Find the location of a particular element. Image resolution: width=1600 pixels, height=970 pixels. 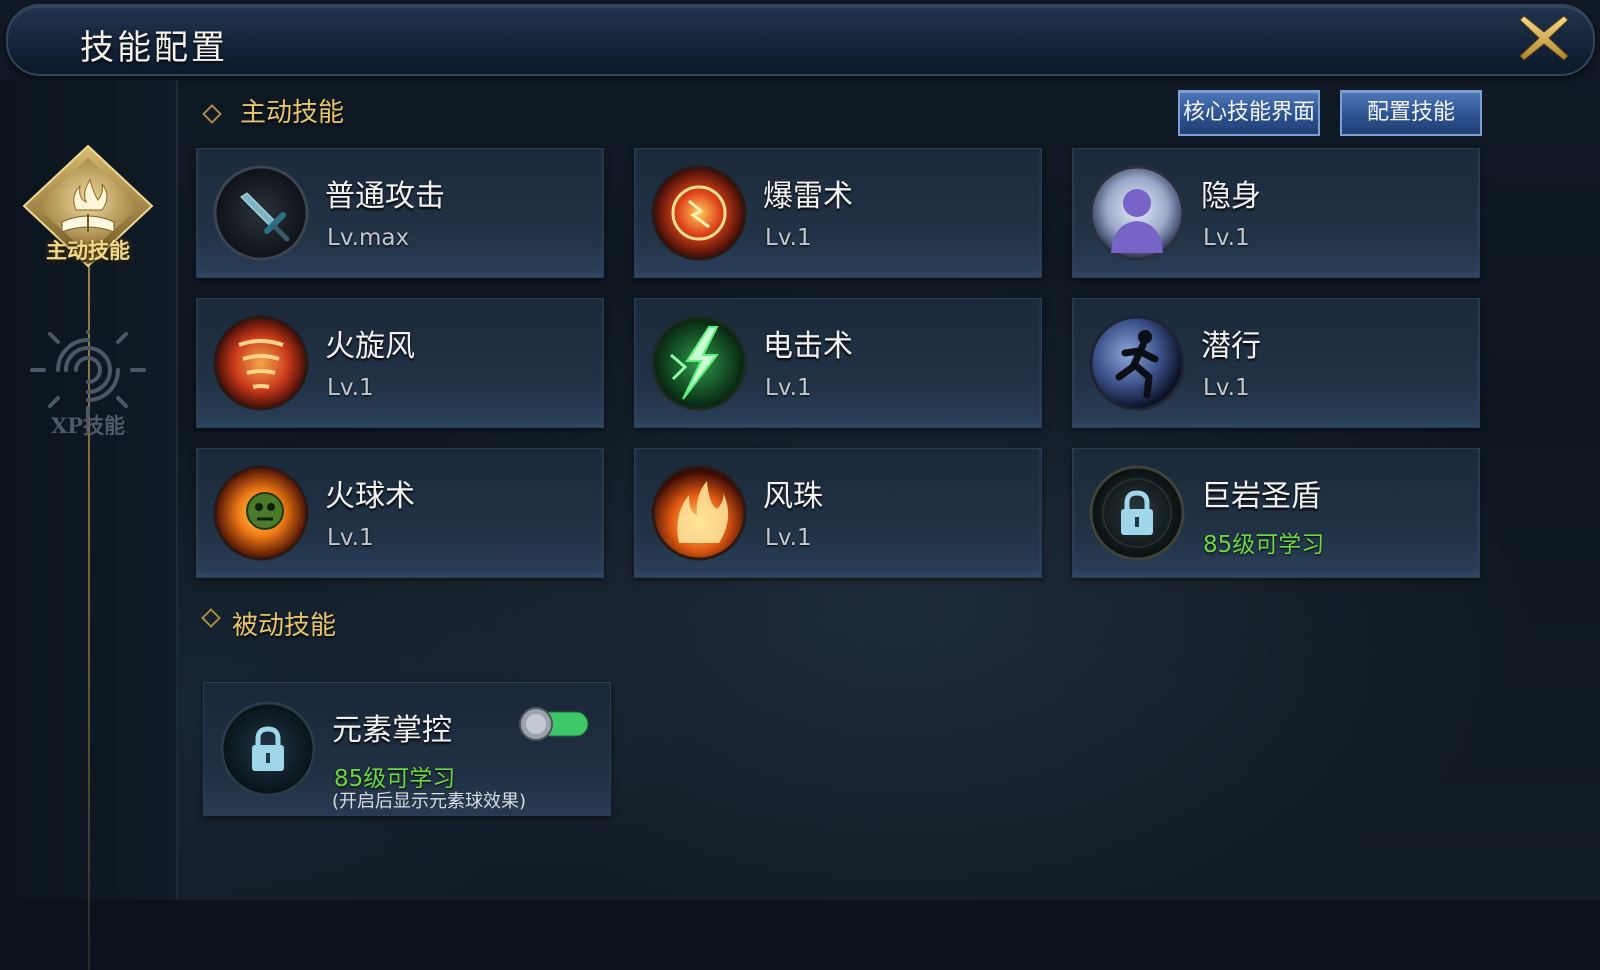

skill-unlock-requirement: 85级可学习 is located at coordinates (1264, 545).